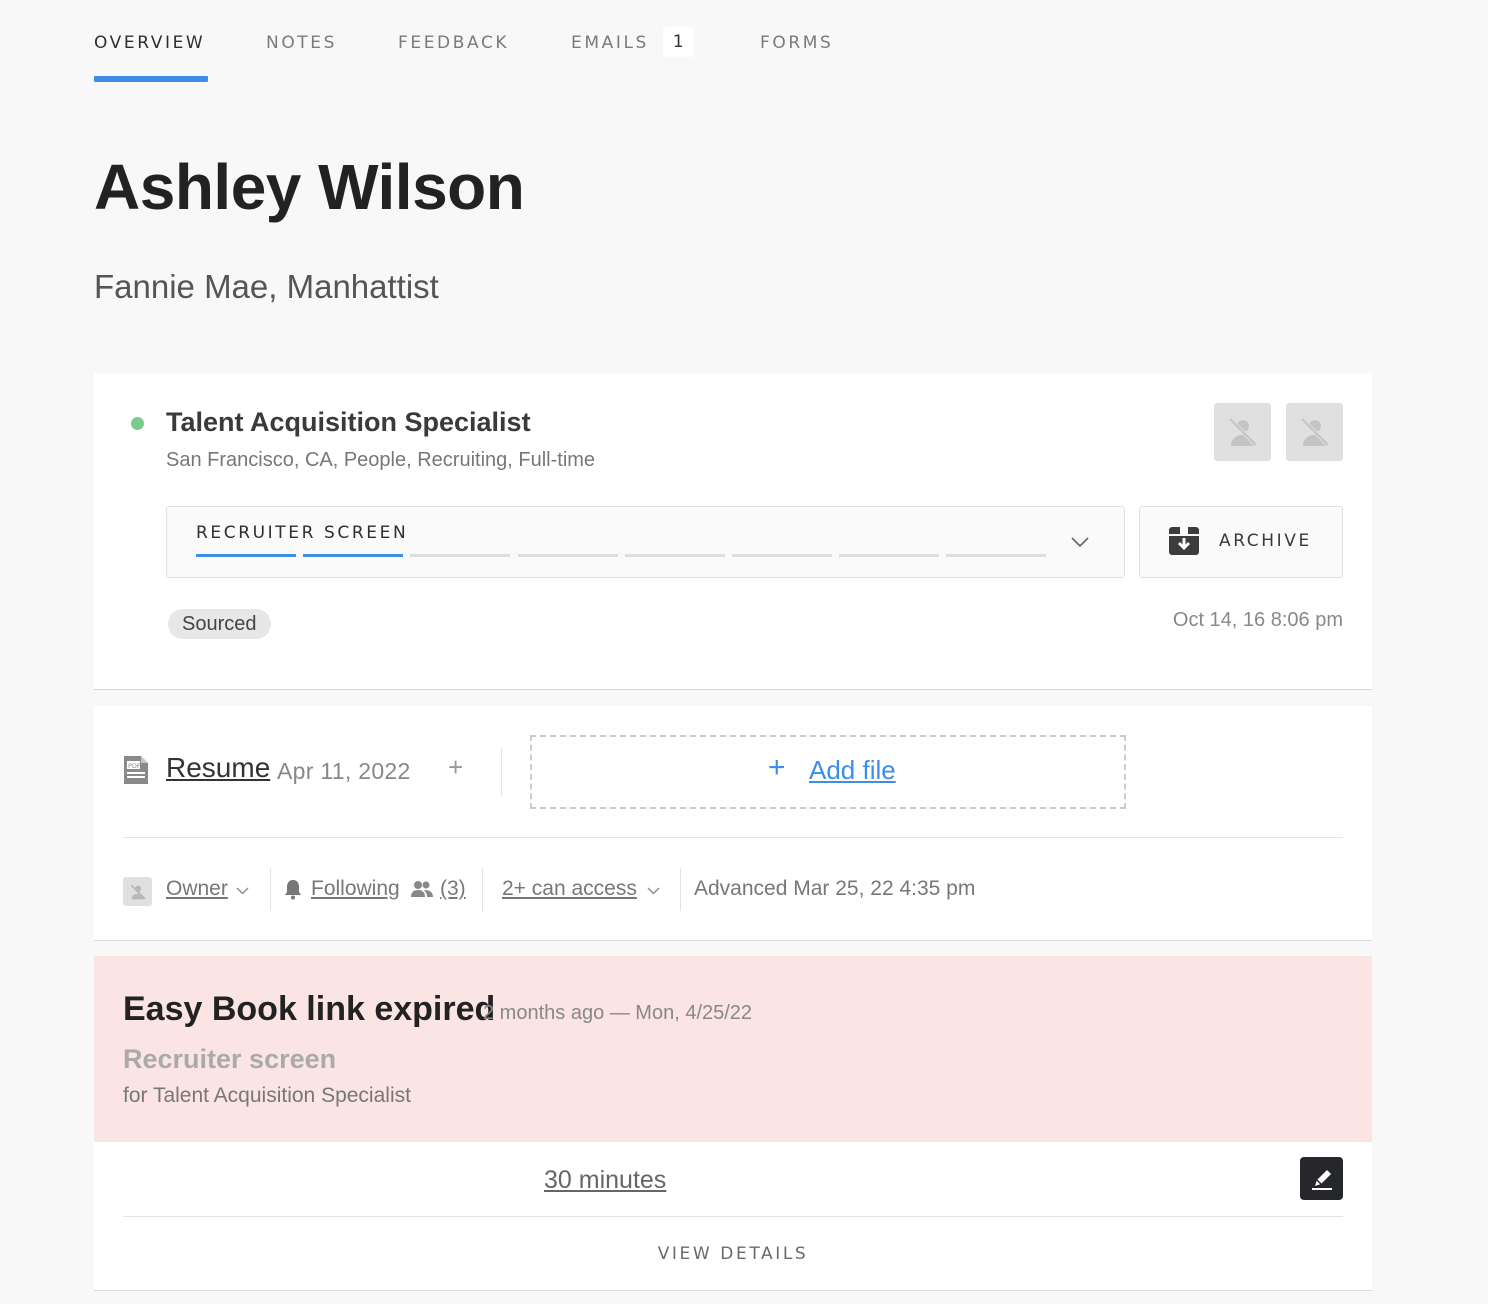 The height and width of the screenshot is (1304, 1488). I want to click on pencil-icon, so click(1321, 1179).